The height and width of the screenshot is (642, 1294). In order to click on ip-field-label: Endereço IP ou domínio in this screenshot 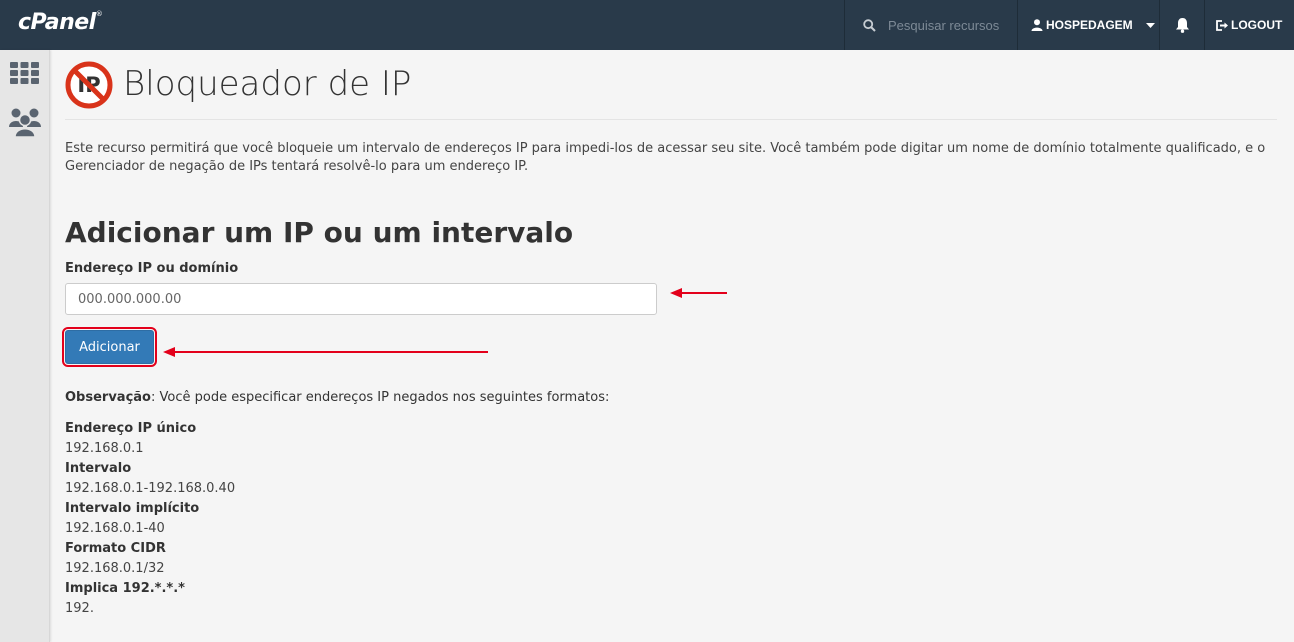, I will do `click(152, 268)`.